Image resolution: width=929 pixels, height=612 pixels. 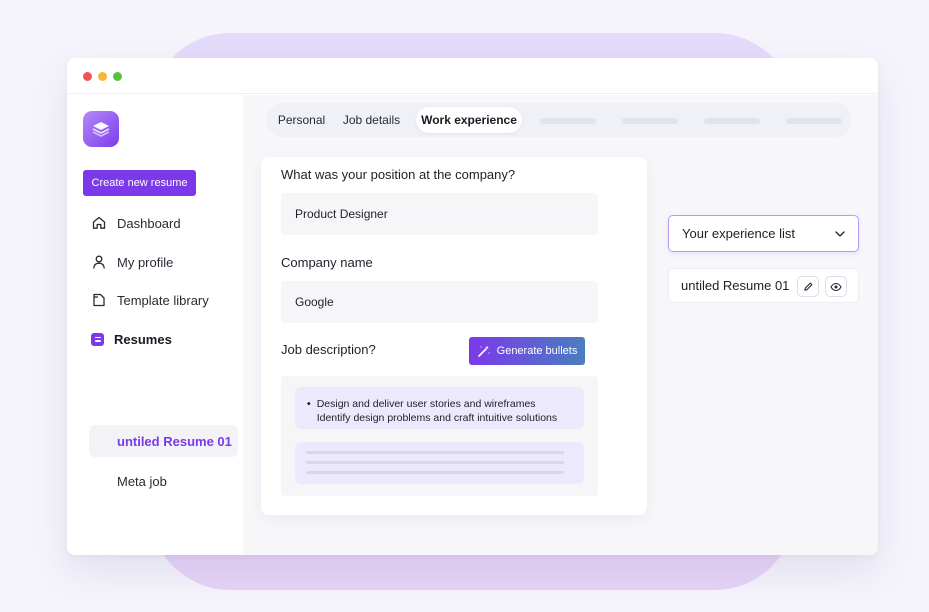 I want to click on tab-personal: Personal, so click(x=301, y=120).